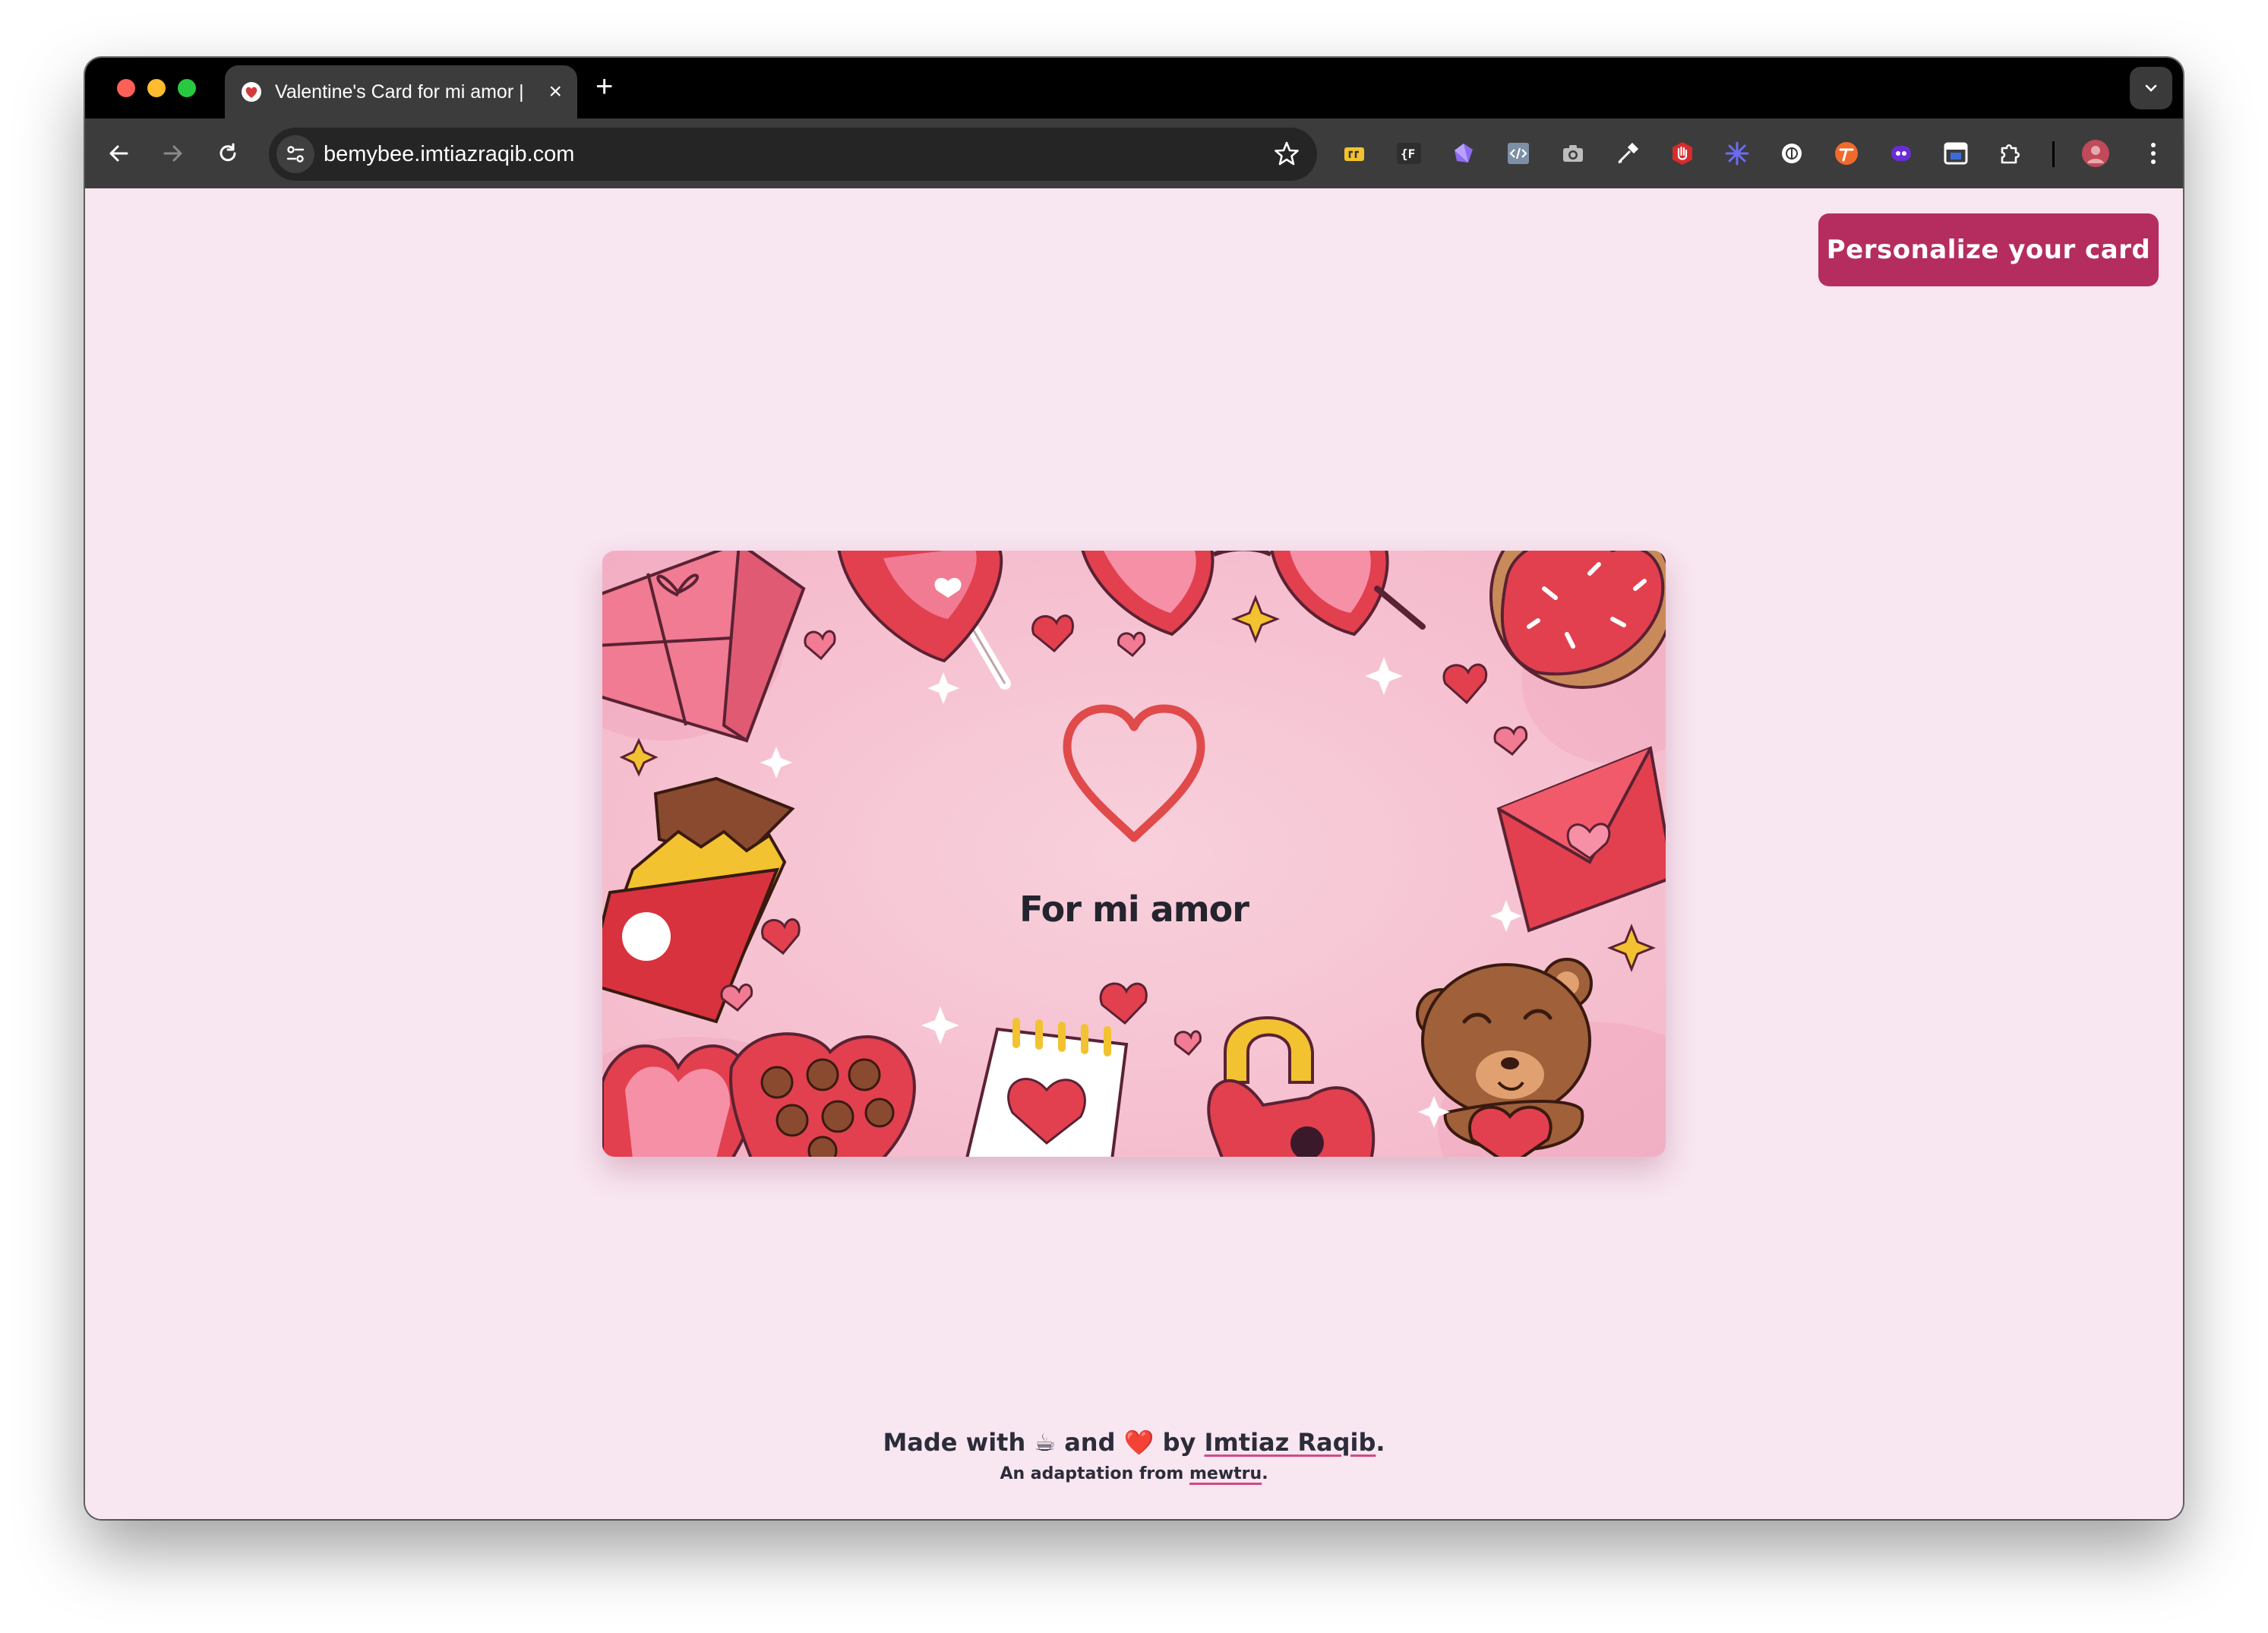 This screenshot has height=1633, width=2268. Describe the element at coordinates (1286, 155) in the screenshot. I see `bookmark-star-icon` at that location.